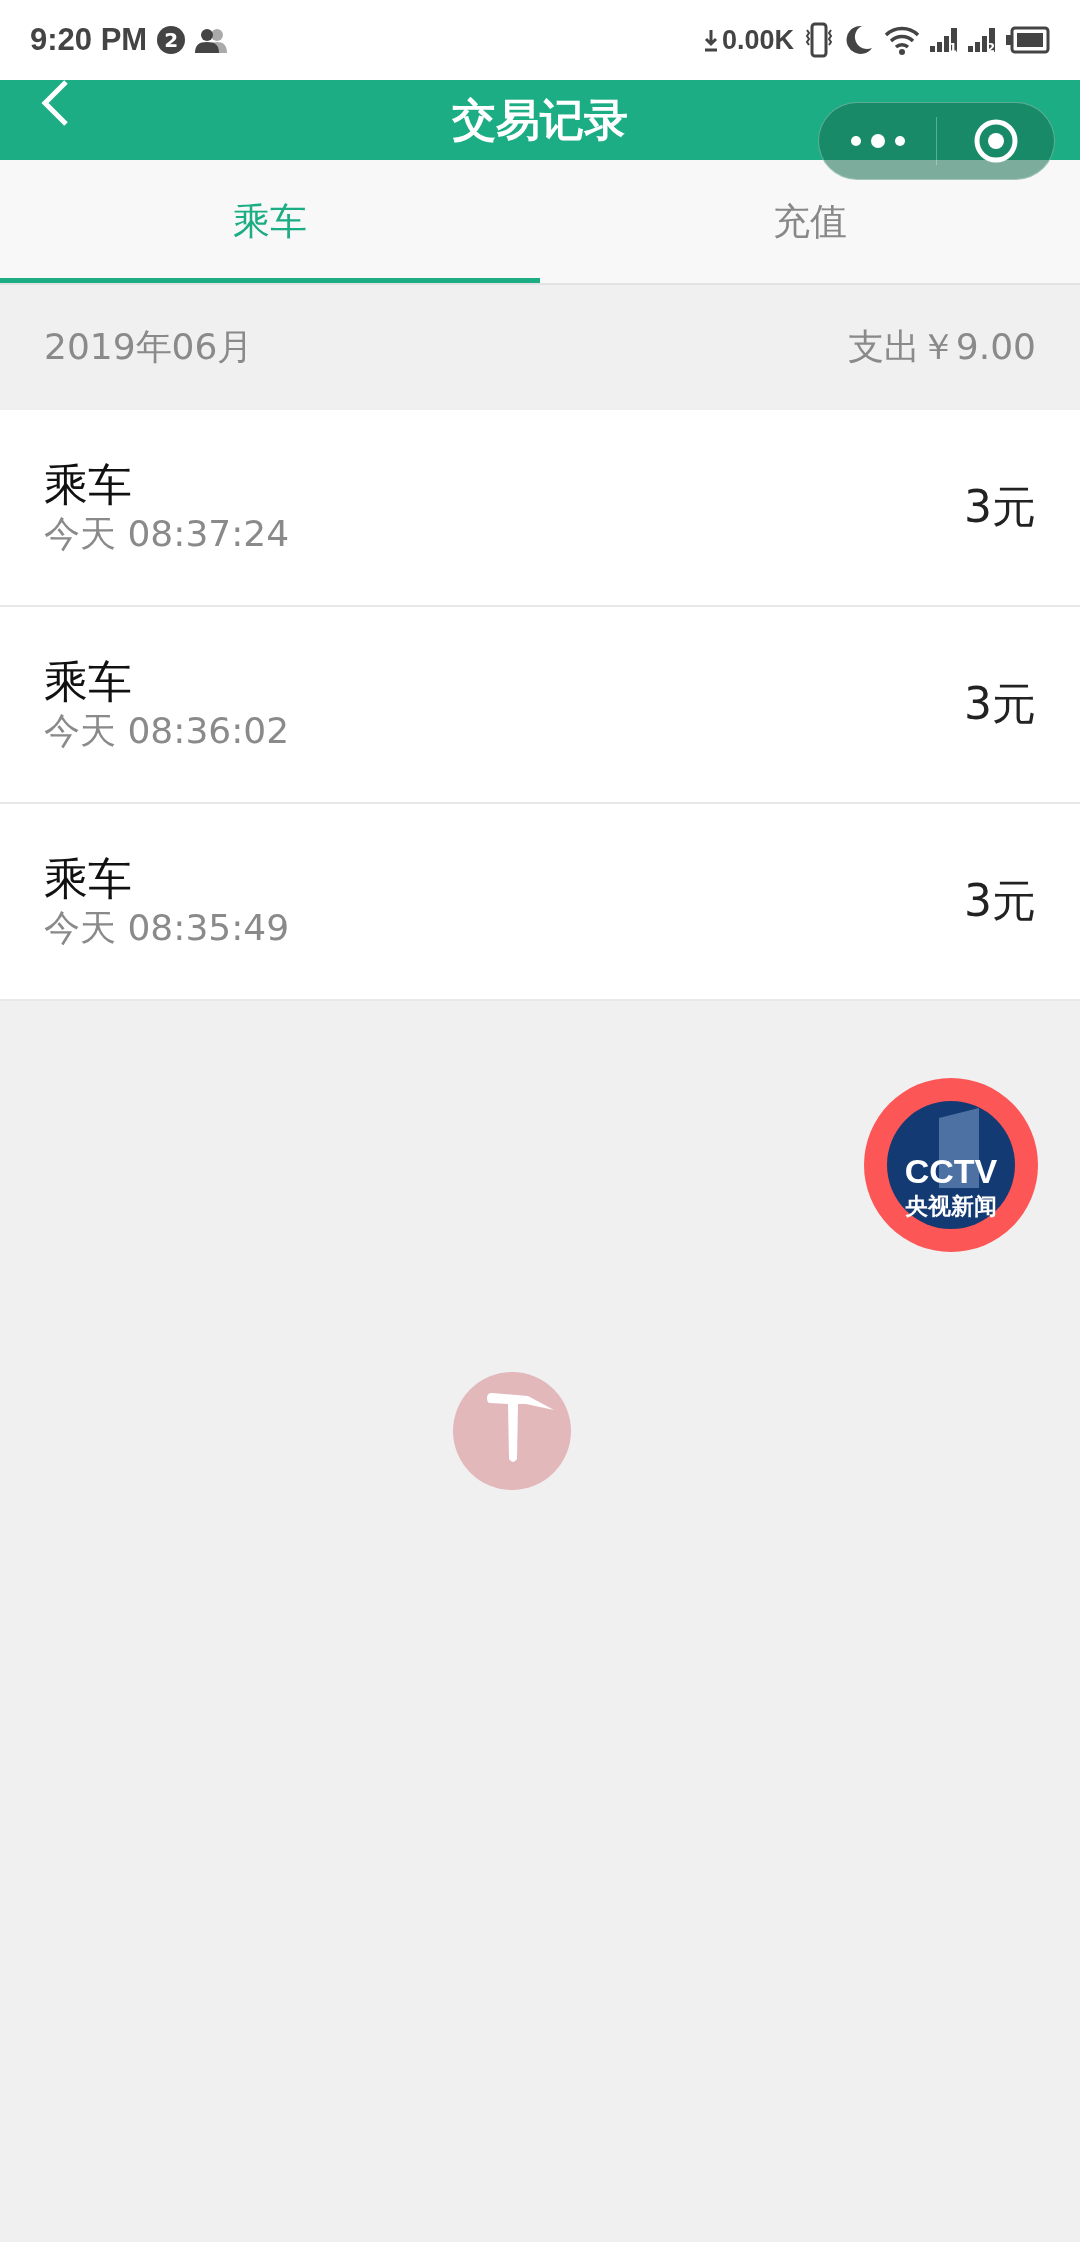  Describe the element at coordinates (951, 1206) in the screenshot. I see `logo-caption: 央视新闻` at that location.